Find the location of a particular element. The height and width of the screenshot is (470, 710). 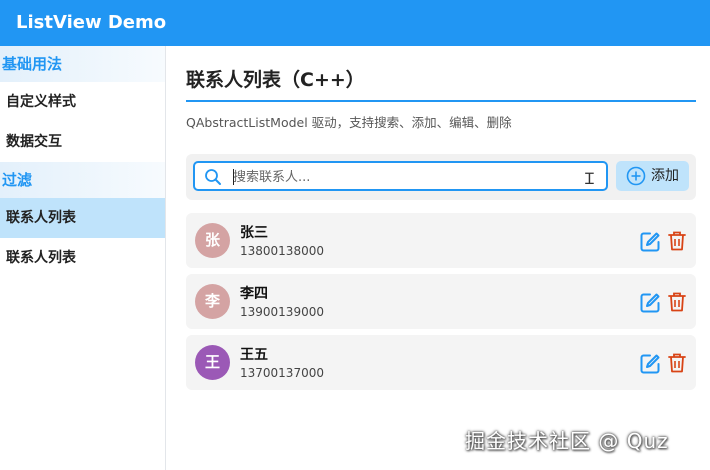

page-subtitle: QAbstractListModel 驱动，支持搜索、添加、编辑、删除 is located at coordinates (349, 122).